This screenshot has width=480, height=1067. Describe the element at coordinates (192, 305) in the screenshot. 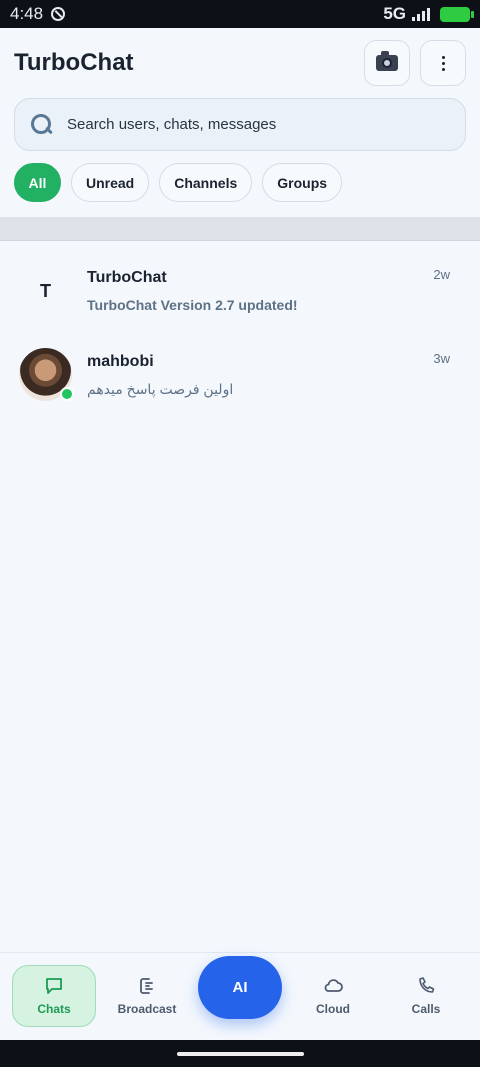

I see `chat-preview: TurboChat Version 2.7 updated!` at that location.